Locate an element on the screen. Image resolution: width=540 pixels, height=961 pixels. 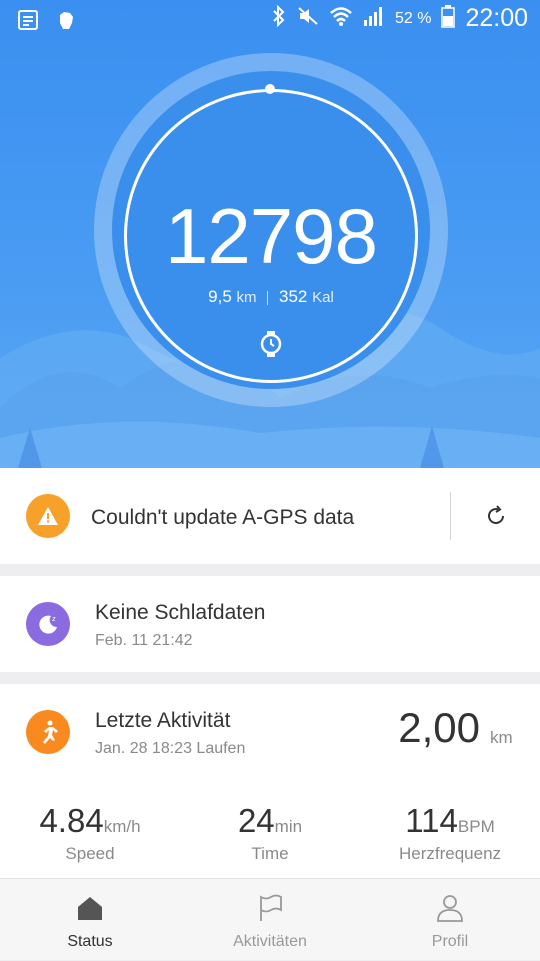
stat-value: 114 is located at coordinates (431, 820).